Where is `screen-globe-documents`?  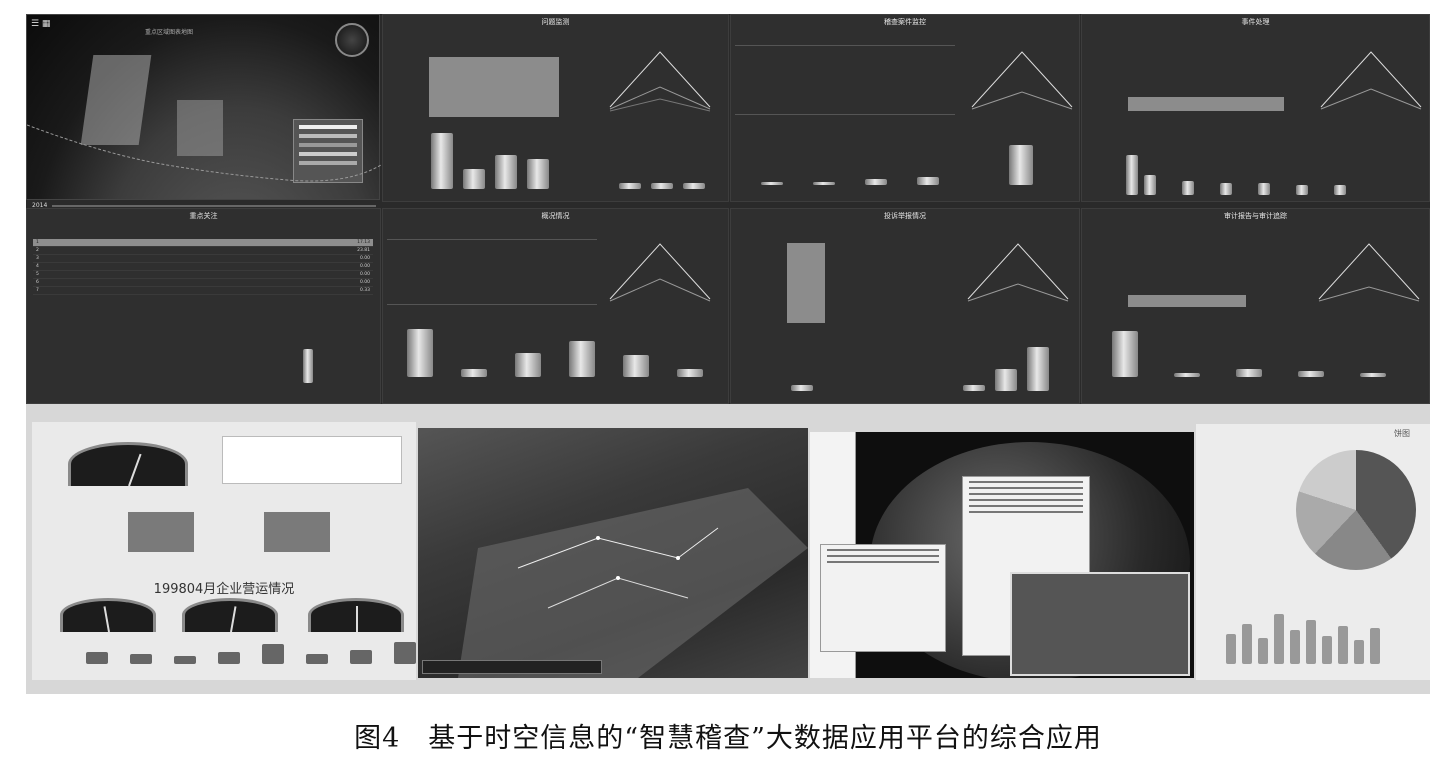
screen-globe-documents is located at coordinates (1002, 555).